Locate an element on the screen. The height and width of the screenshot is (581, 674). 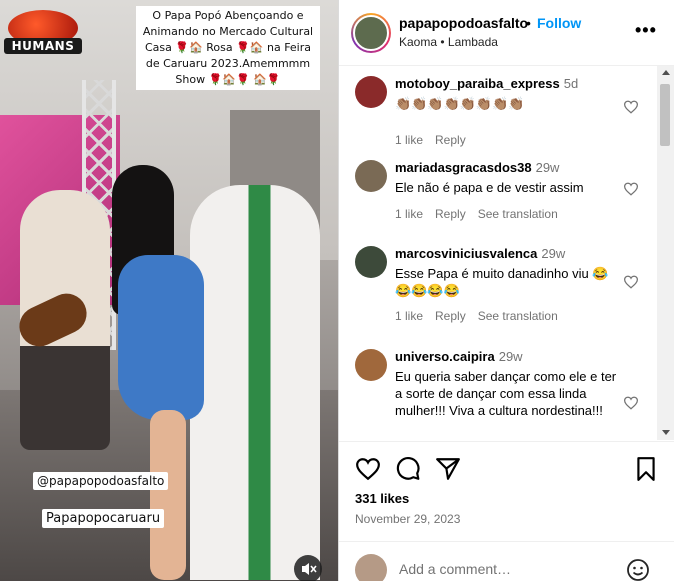
comment-text: 👏🏽👏🏽👏🏽👏🏽👏🏽👏🏽👏🏽👏🏽 is located at coordinates (460, 103).